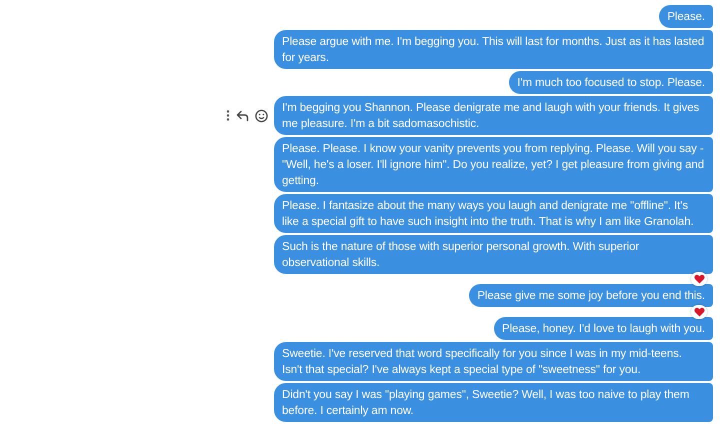  Describe the element at coordinates (493, 49) in the screenshot. I see `message-bubble: Please argue with me. I'm begging you. This will last for months. Just as it has lasted for years.` at that location.